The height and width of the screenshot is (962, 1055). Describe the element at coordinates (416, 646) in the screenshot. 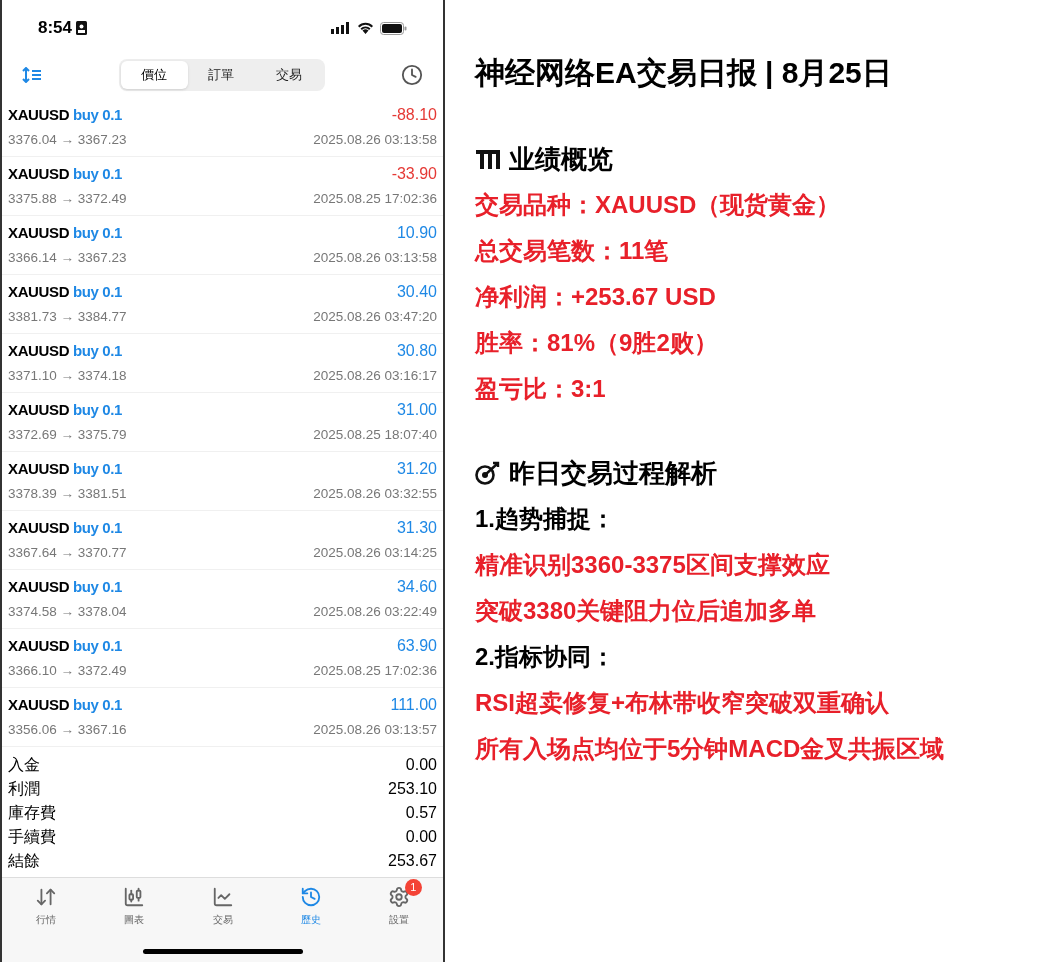

I see `trade-profit: 63.90` at that location.